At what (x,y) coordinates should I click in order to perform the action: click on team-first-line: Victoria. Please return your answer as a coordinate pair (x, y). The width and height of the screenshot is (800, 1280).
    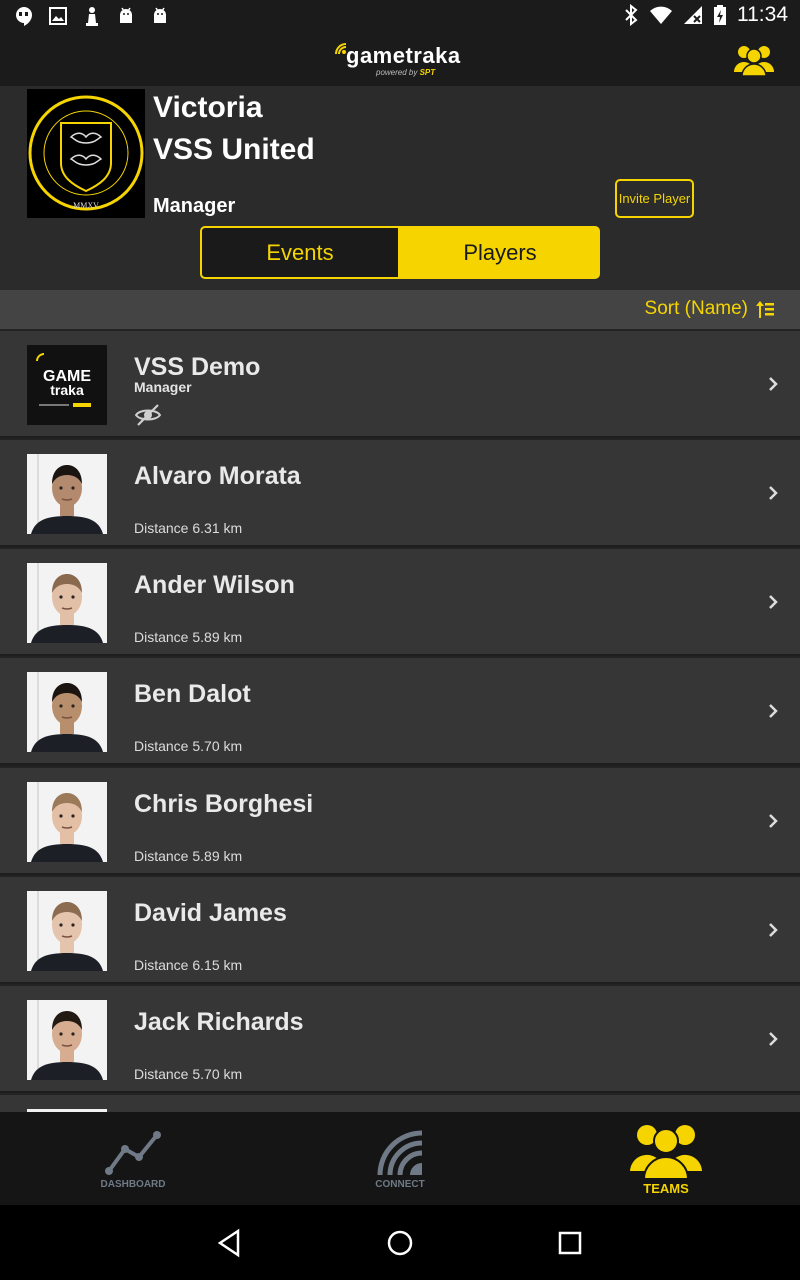
    Looking at the image, I should click on (208, 107).